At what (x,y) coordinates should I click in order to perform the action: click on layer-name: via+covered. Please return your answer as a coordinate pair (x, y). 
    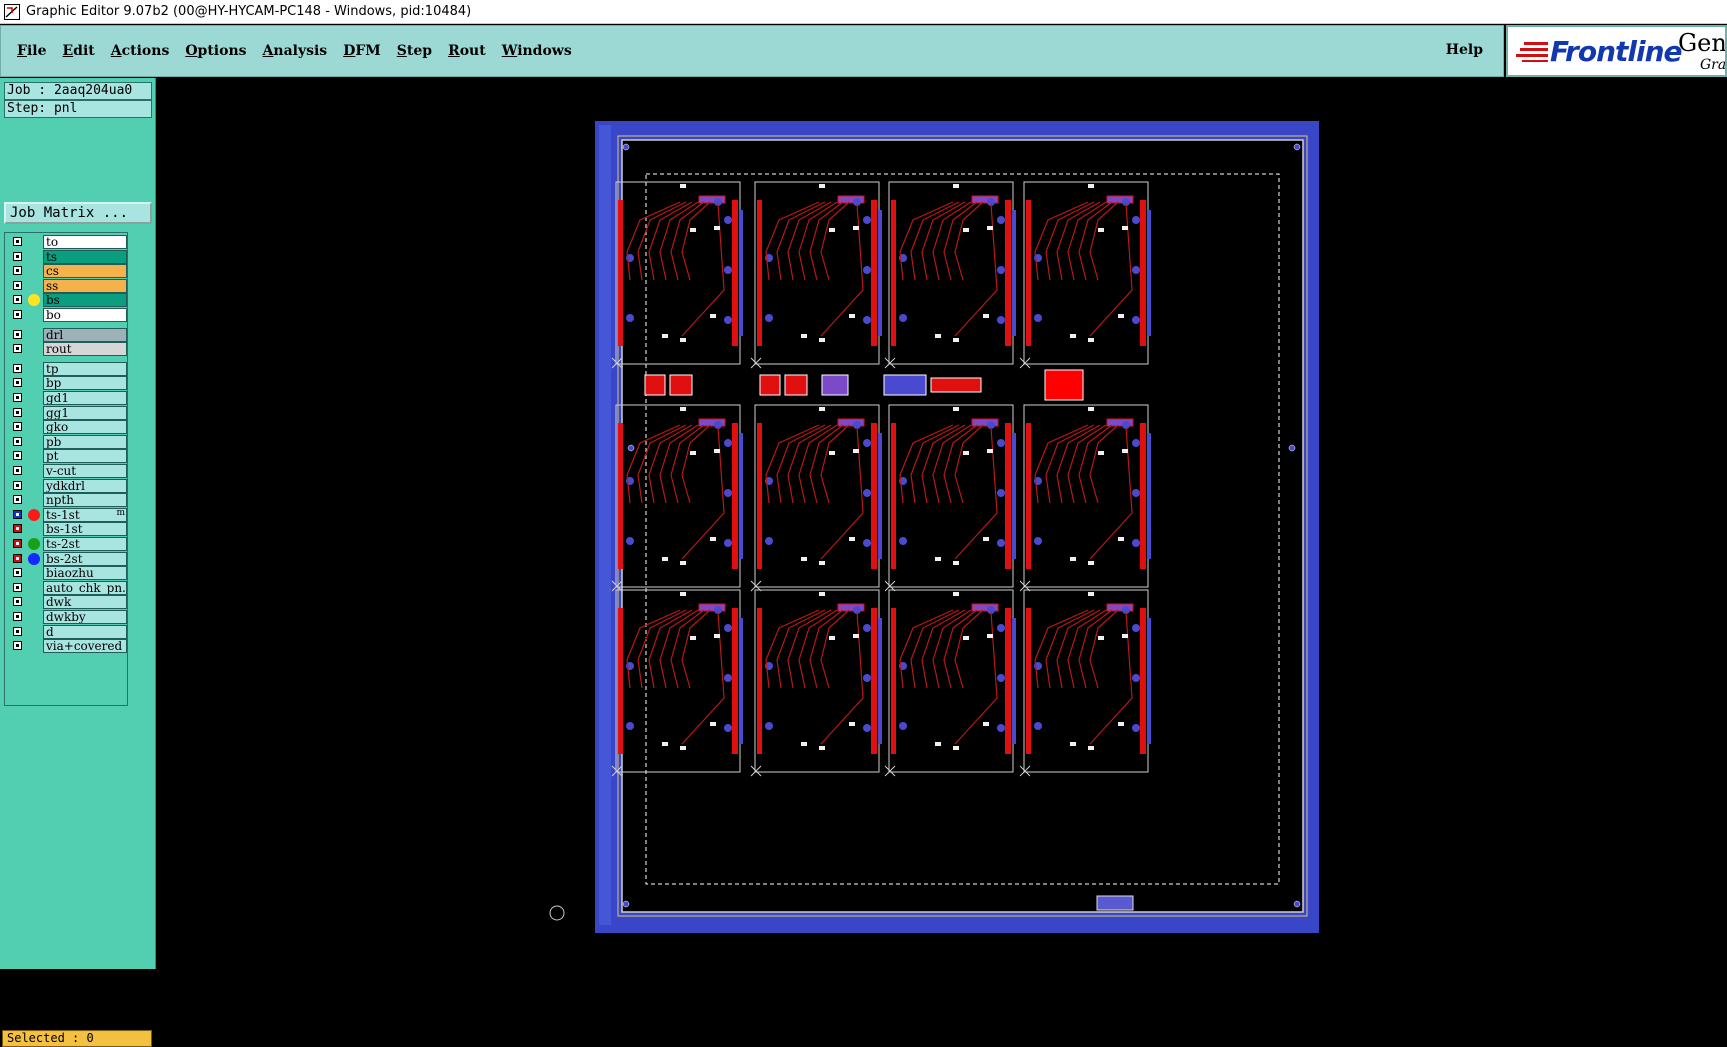
    Looking at the image, I should click on (85, 646).